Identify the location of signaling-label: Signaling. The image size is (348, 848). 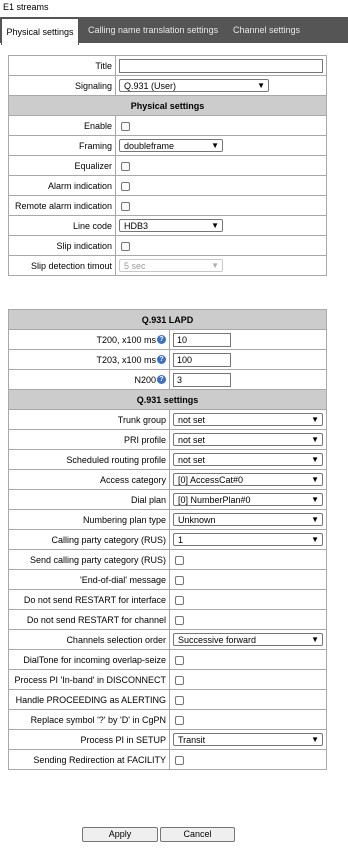
(62, 85).